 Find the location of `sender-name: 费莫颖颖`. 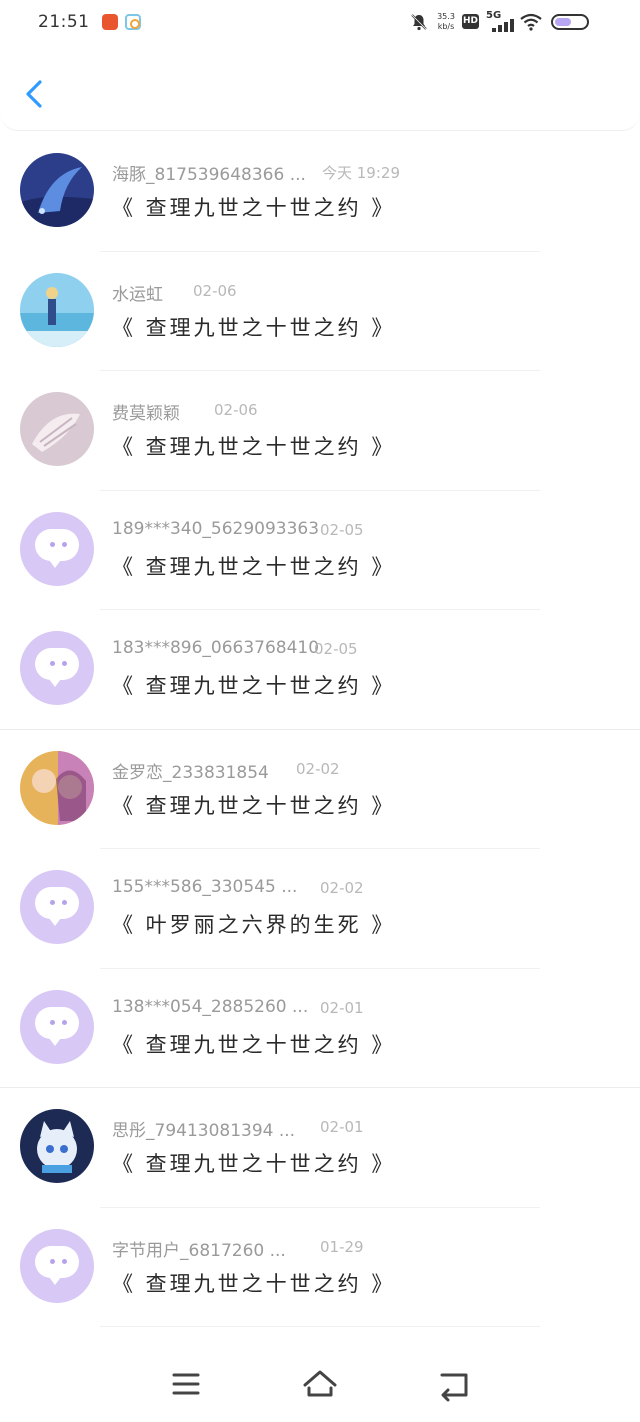

sender-name: 费莫颖颖 is located at coordinates (146, 414).